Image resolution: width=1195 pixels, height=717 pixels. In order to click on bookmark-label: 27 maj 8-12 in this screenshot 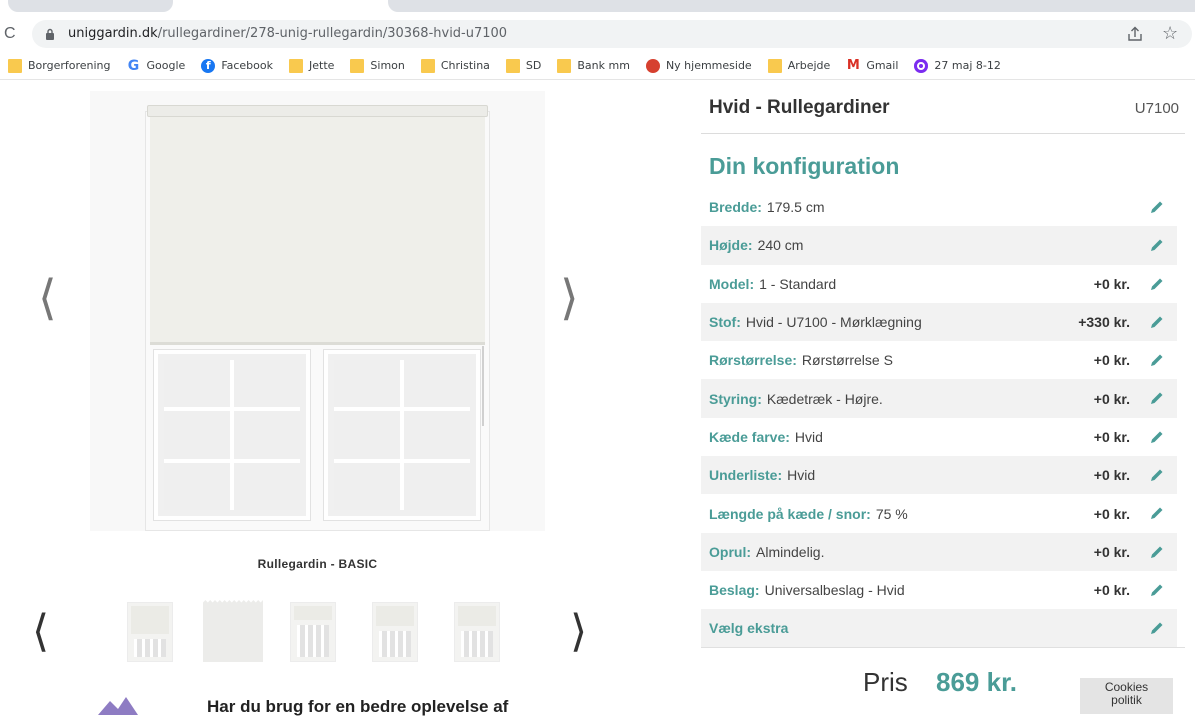, I will do `click(967, 65)`.